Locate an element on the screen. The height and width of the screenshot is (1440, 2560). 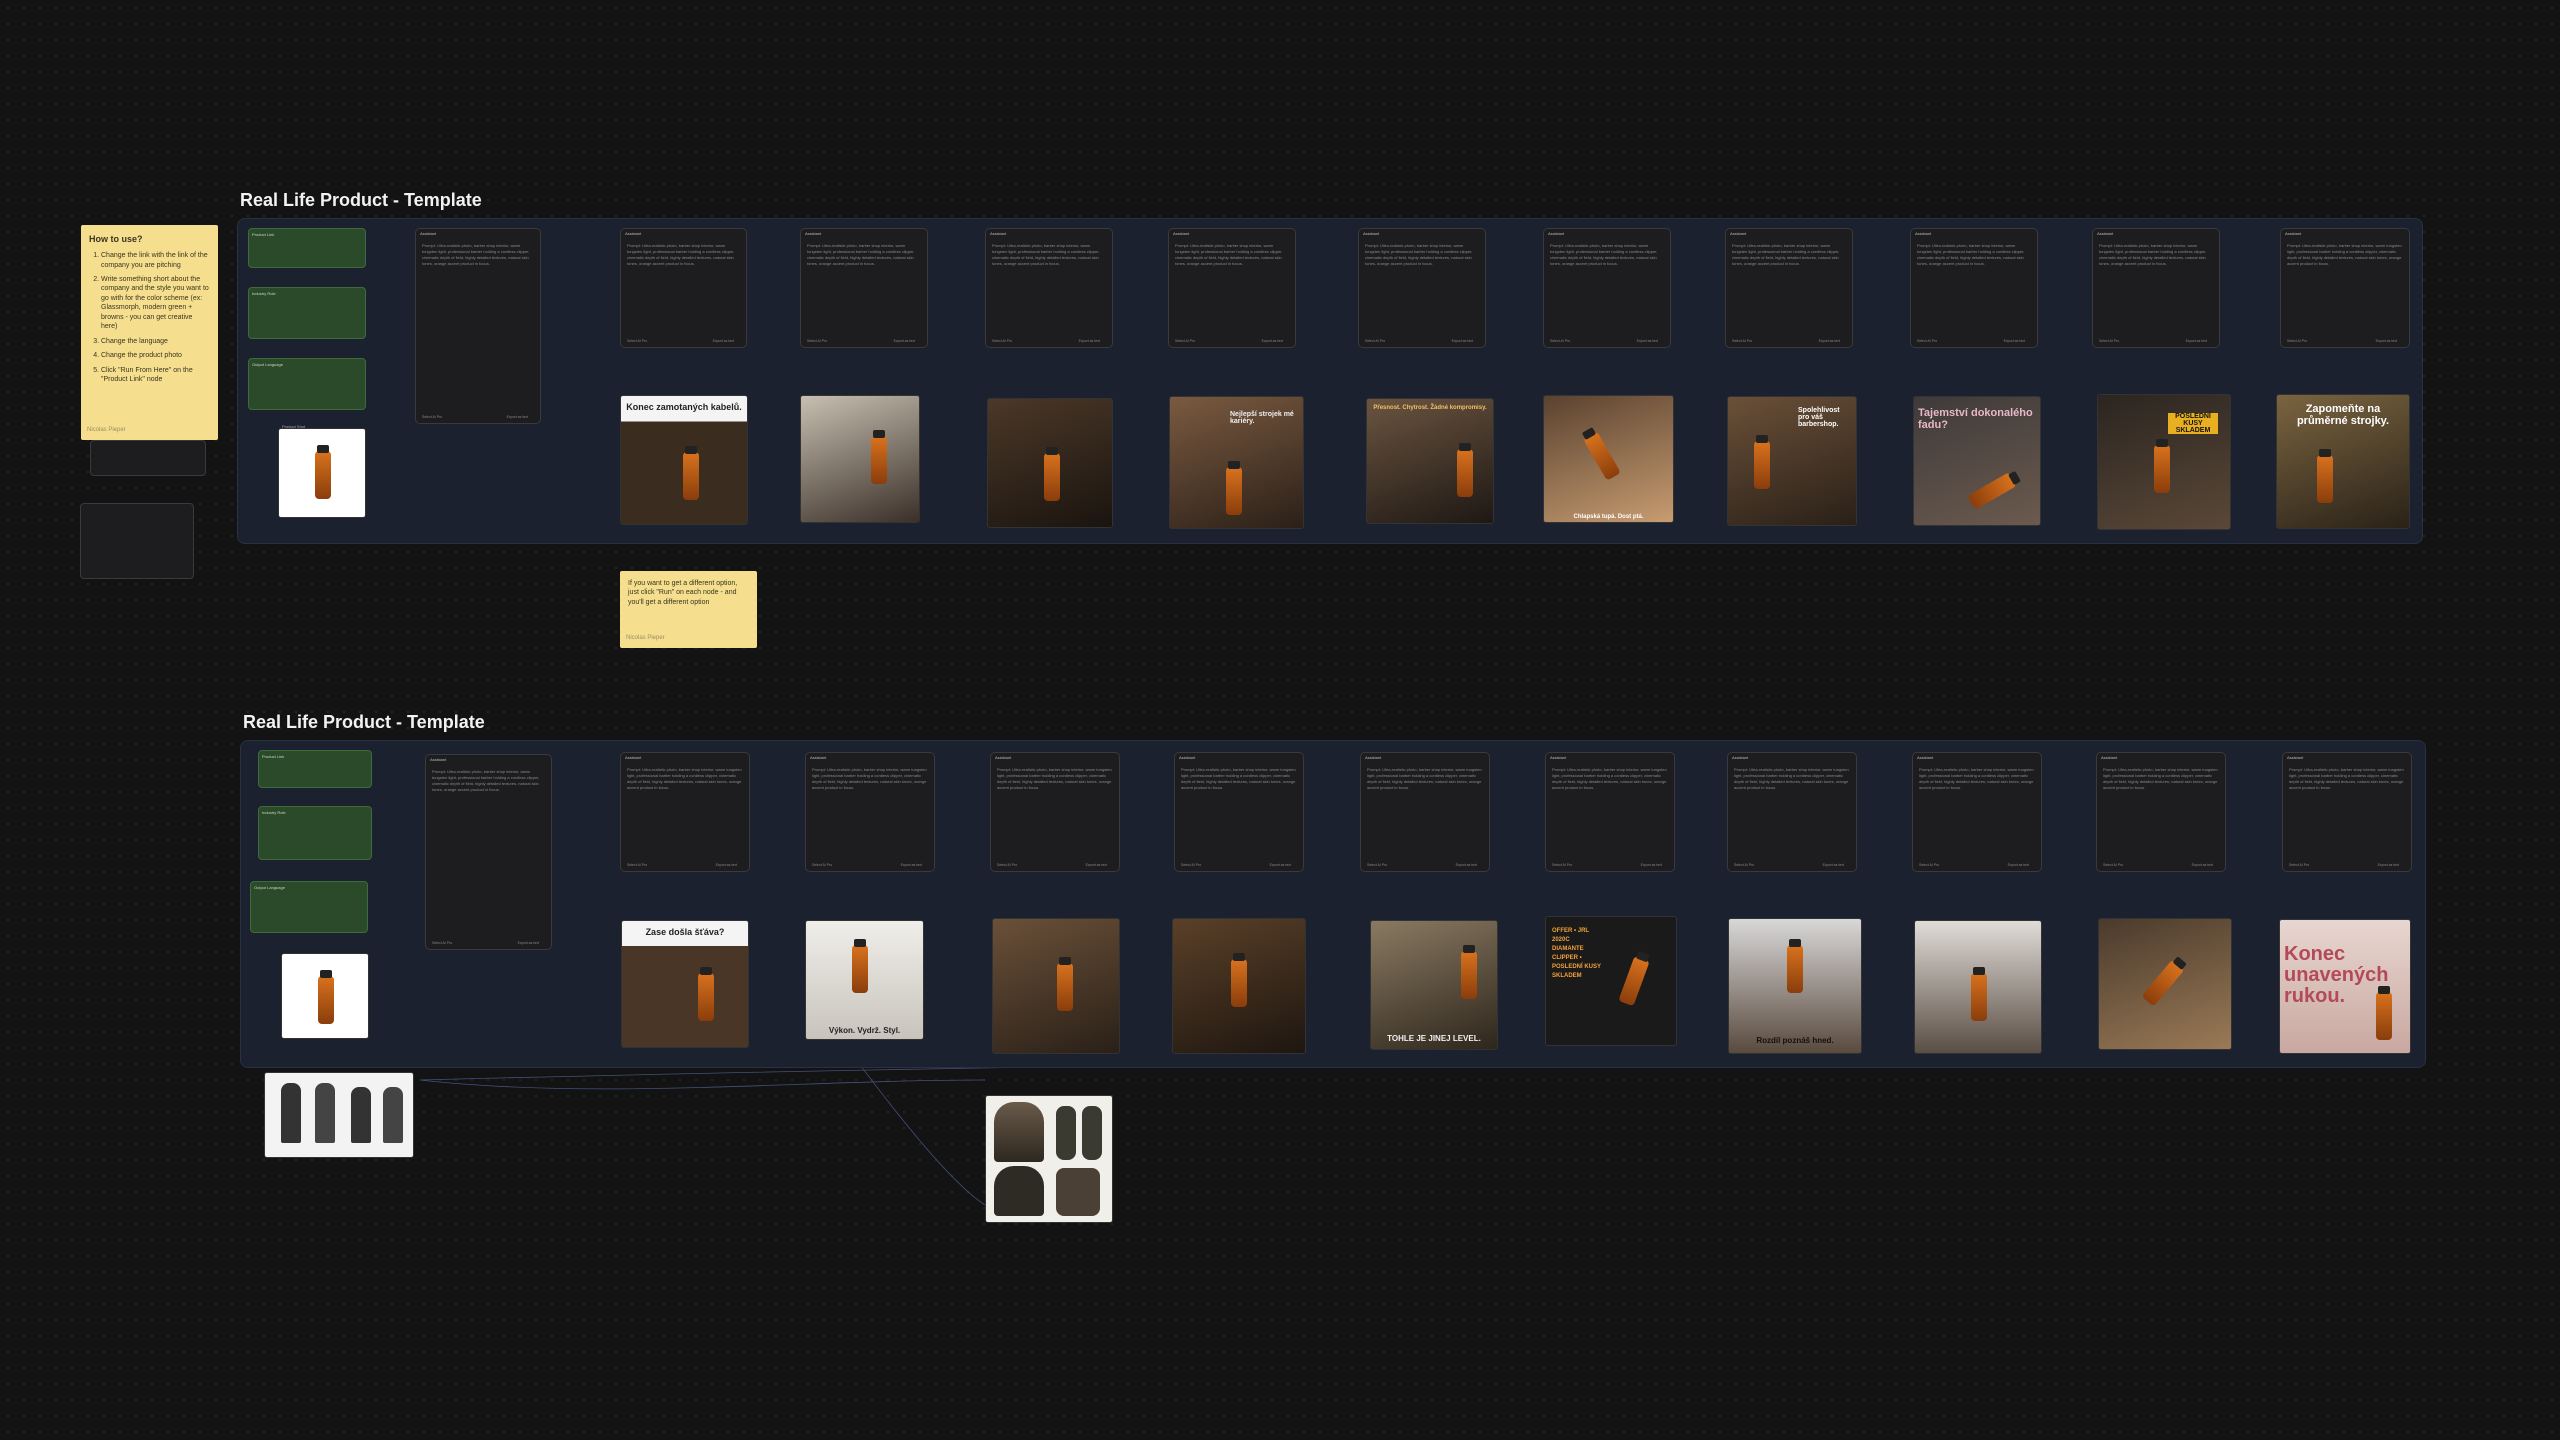
generated-ad-image: Nejlepší strojek mé kariéry. is located at coordinates (1236, 462).